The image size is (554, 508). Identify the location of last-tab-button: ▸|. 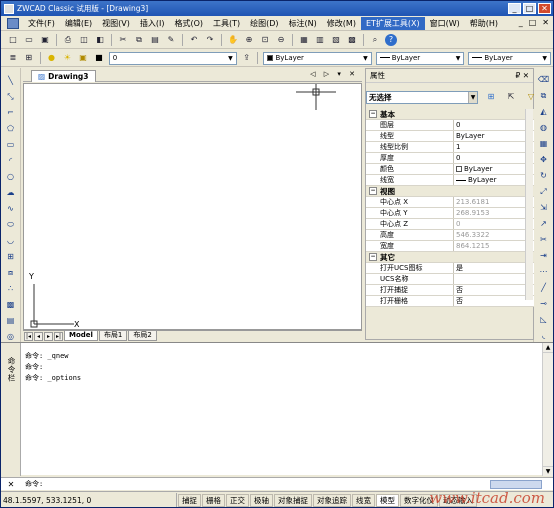
(58, 336).